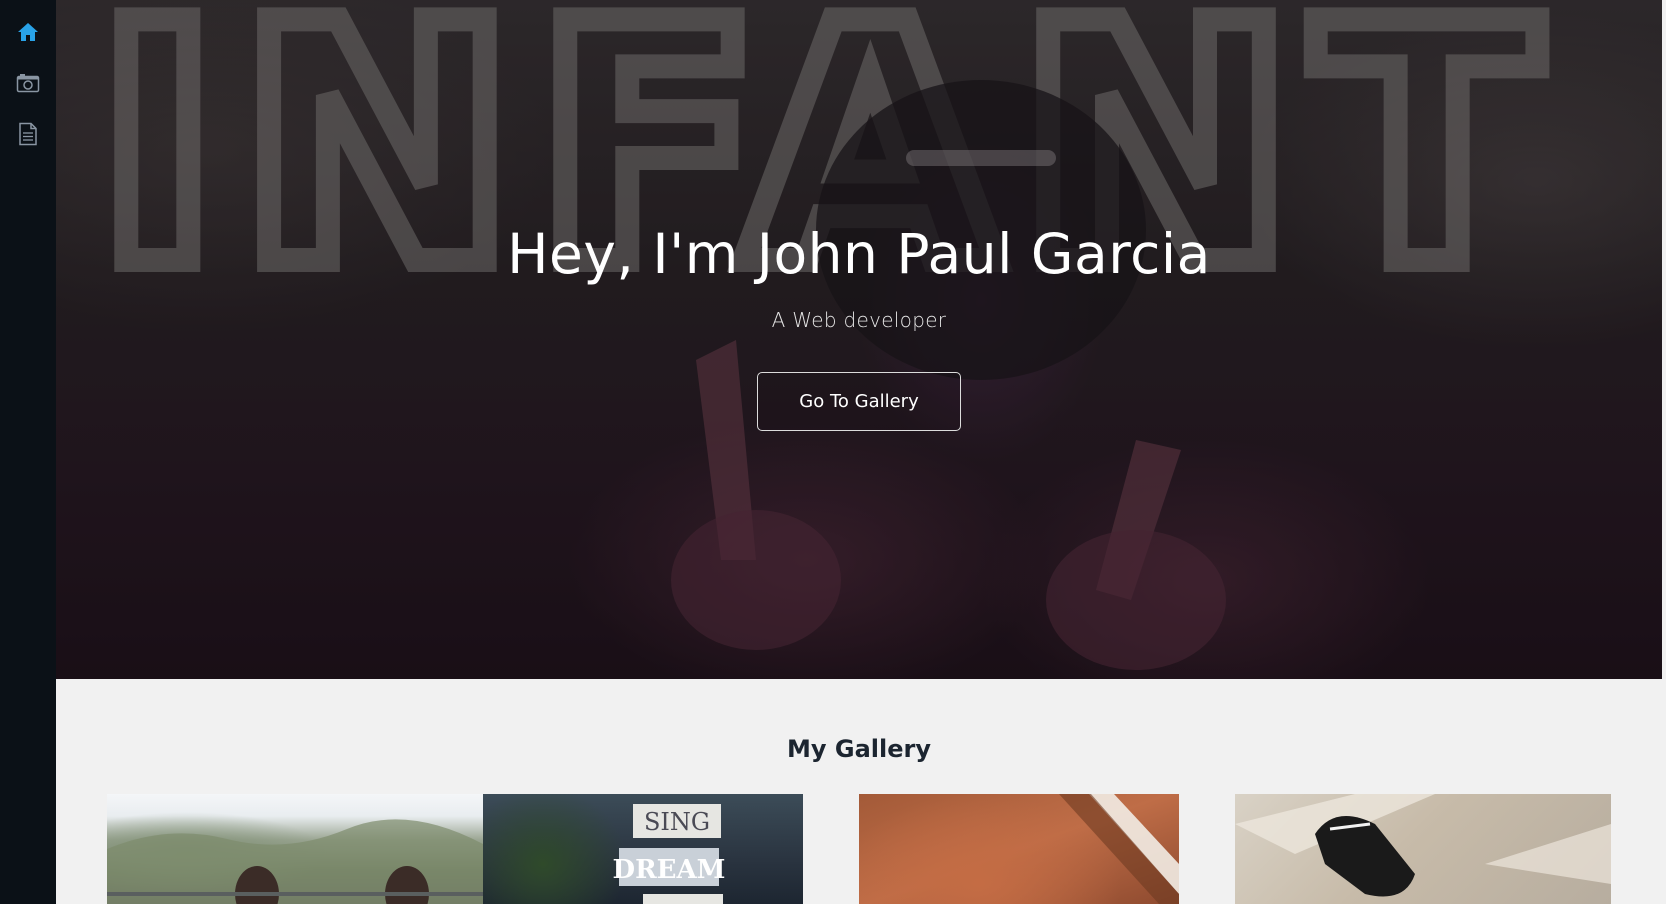 The image size is (1666, 904). Describe the element at coordinates (669, 854) in the screenshot. I see `gallery-photo: SING DREAM` at that location.